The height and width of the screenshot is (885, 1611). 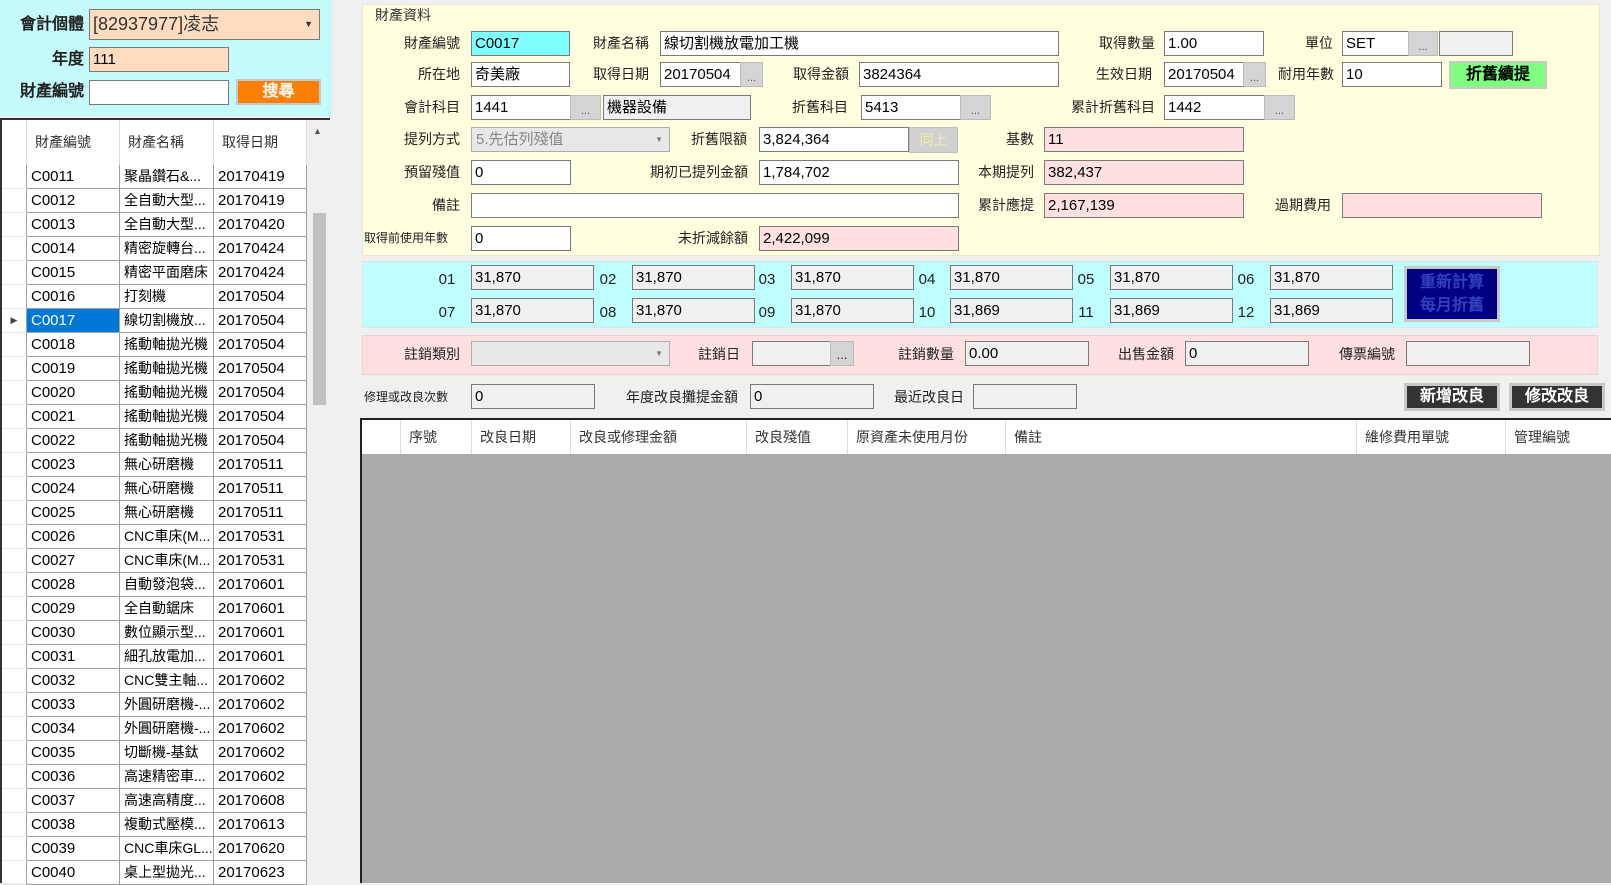 I want to click on improvement-col-header: 維修費用單號, so click(x=1431, y=437).